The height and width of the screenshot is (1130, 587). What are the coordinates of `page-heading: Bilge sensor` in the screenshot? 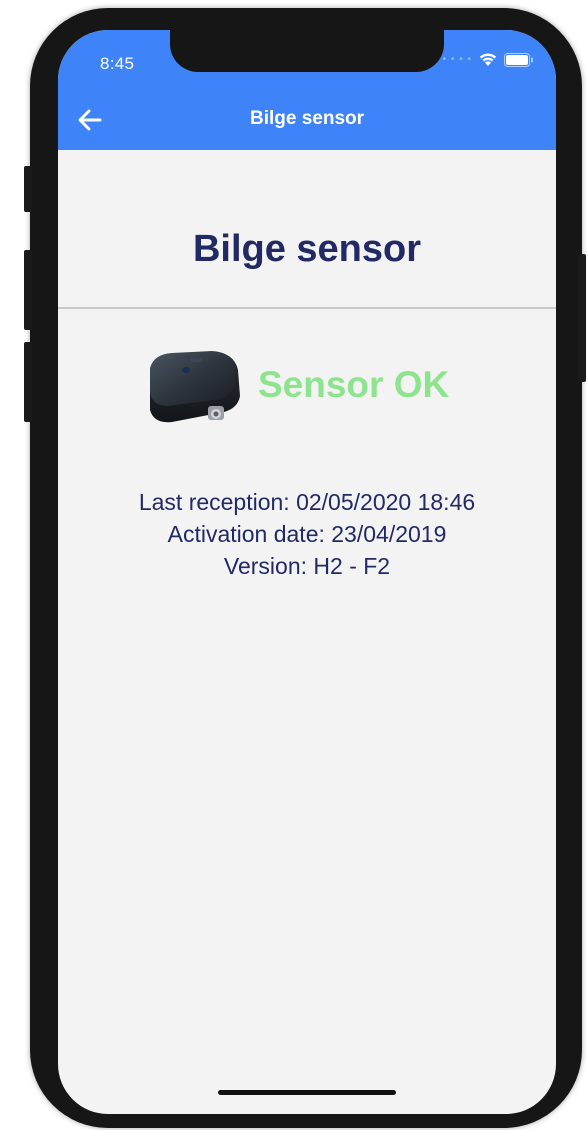 It's located at (307, 249).